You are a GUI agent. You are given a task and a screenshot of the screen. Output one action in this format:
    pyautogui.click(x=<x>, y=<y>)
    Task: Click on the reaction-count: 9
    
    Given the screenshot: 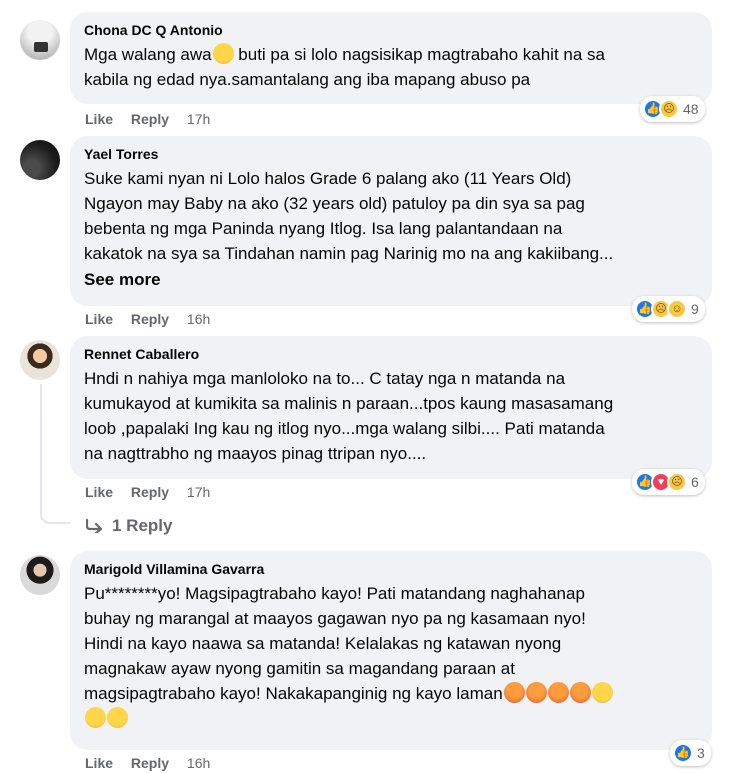 What is the action you would take?
    pyautogui.click(x=695, y=309)
    